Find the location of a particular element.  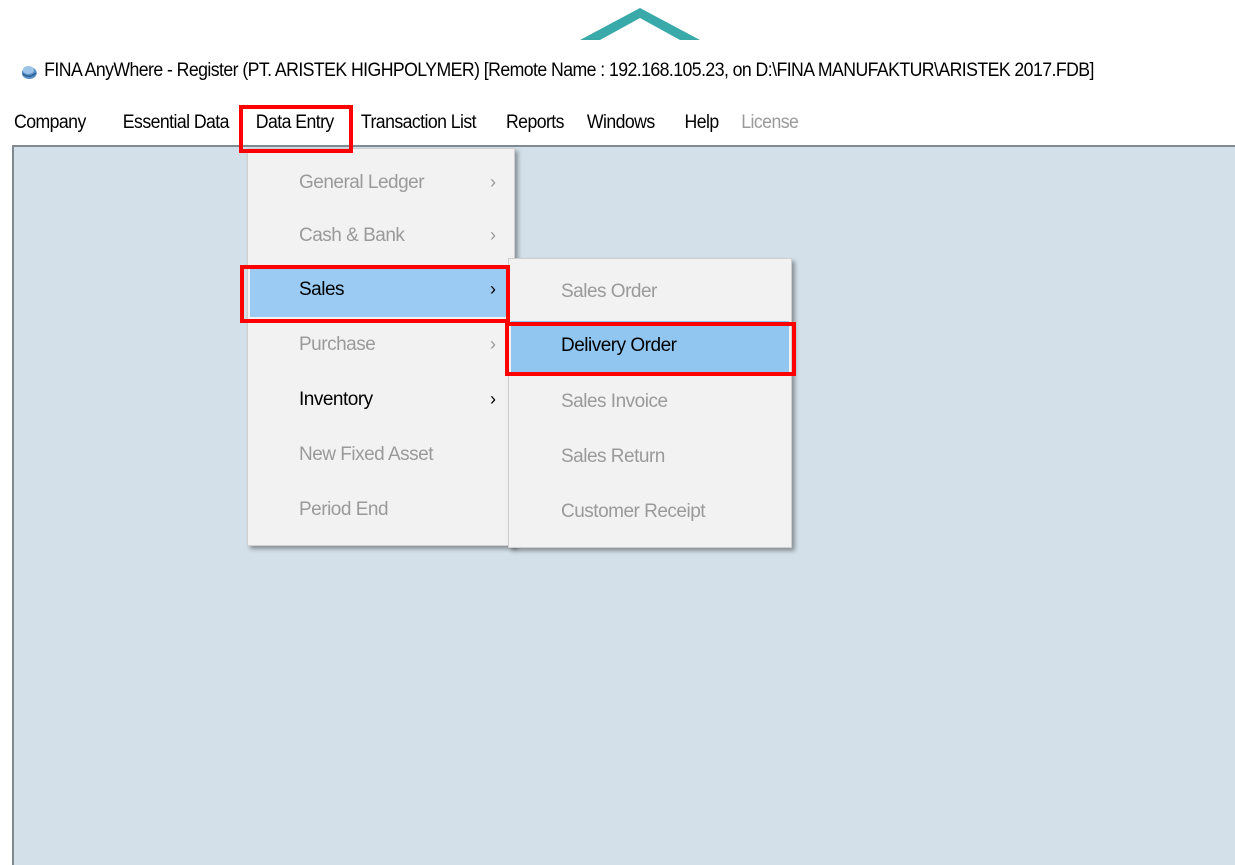

menu-item-cash-bank: Cash & Bank › is located at coordinates (381, 237).